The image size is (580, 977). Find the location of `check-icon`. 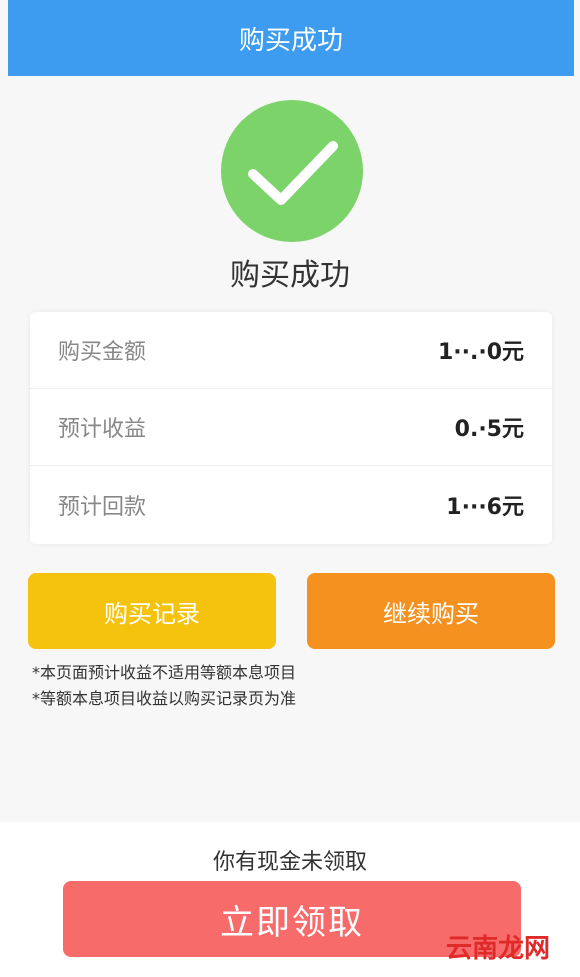

check-icon is located at coordinates (292, 171).